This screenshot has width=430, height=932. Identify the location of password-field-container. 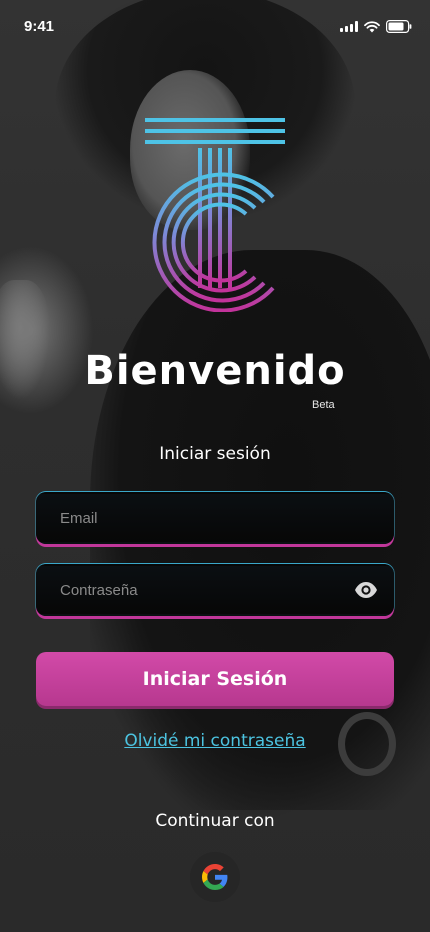
(215, 590).